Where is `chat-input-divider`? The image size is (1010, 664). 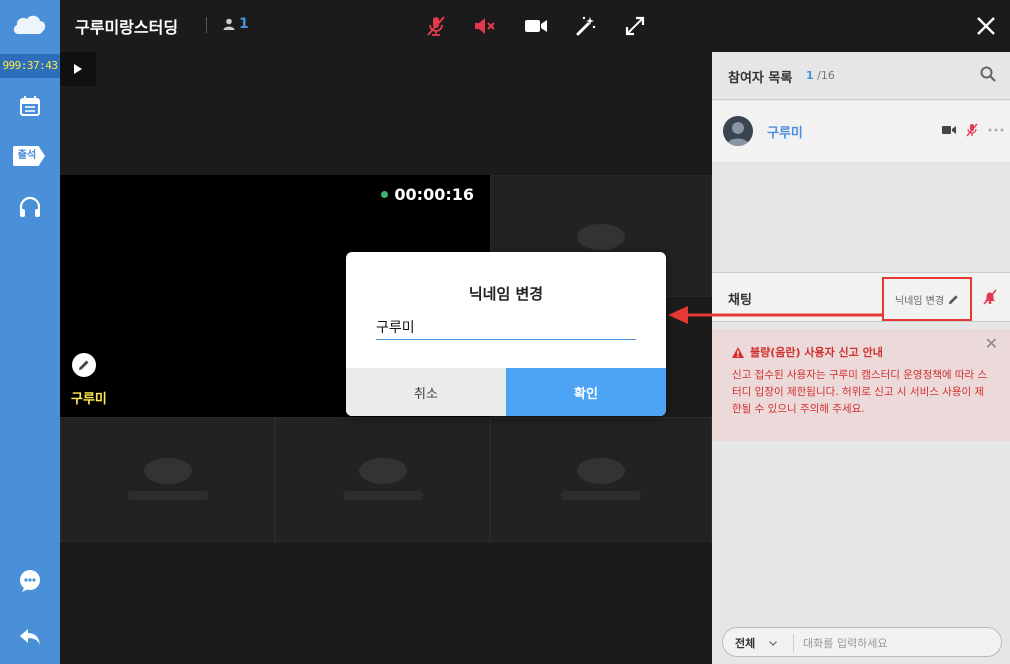 chat-input-divider is located at coordinates (793, 643).